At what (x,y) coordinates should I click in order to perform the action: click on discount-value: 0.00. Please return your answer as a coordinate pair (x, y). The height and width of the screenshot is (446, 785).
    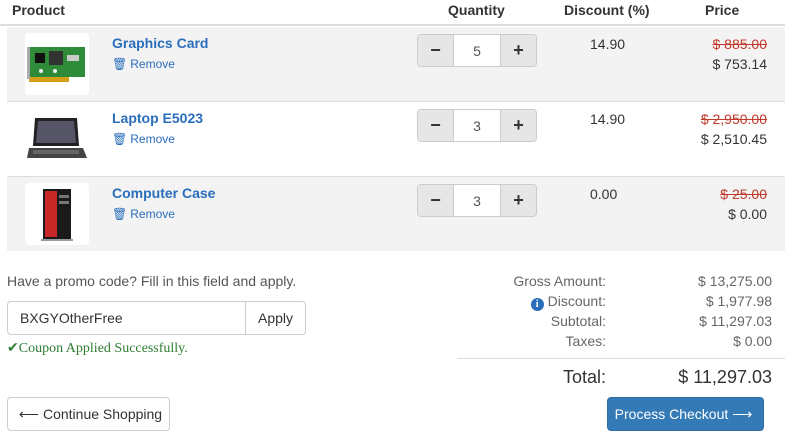
    Looking at the image, I should click on (604, 194).